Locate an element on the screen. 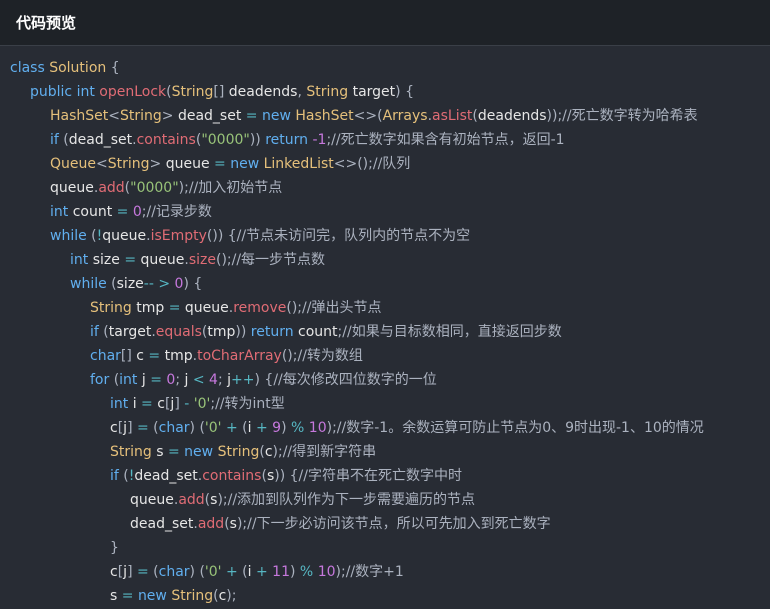 The height and width of the screenshot is (609, 770). code-token: s is located at coordinates (233, 524).